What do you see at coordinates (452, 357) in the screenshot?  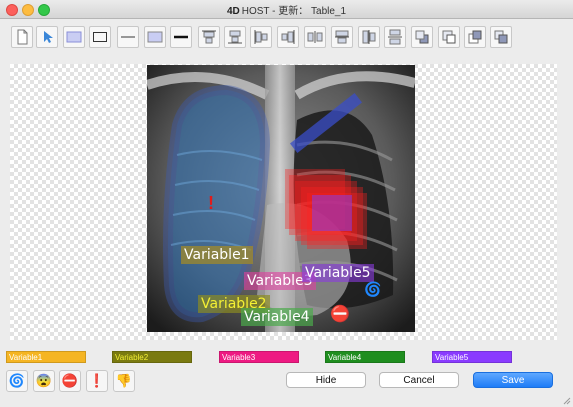 I see `variable-swatch-label: Variable5` at bounding box center [452, 357].